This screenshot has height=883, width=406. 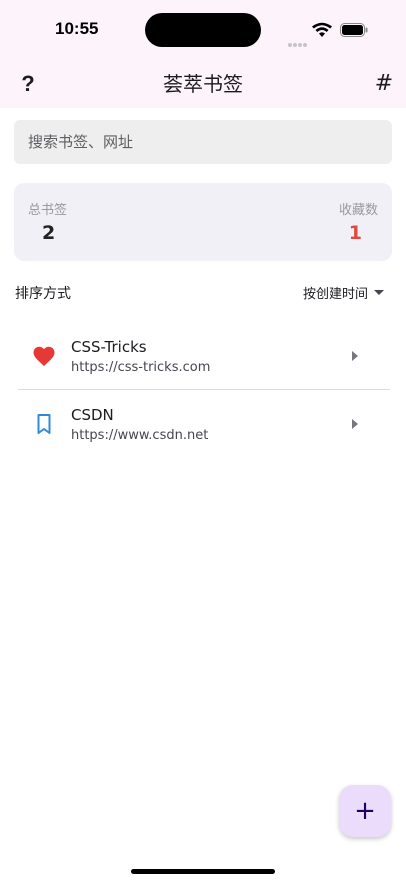 What do you see at coordinates (379, 292) in the screenshot?
I see `caret-down-icon` at bounding box center [379, 292].